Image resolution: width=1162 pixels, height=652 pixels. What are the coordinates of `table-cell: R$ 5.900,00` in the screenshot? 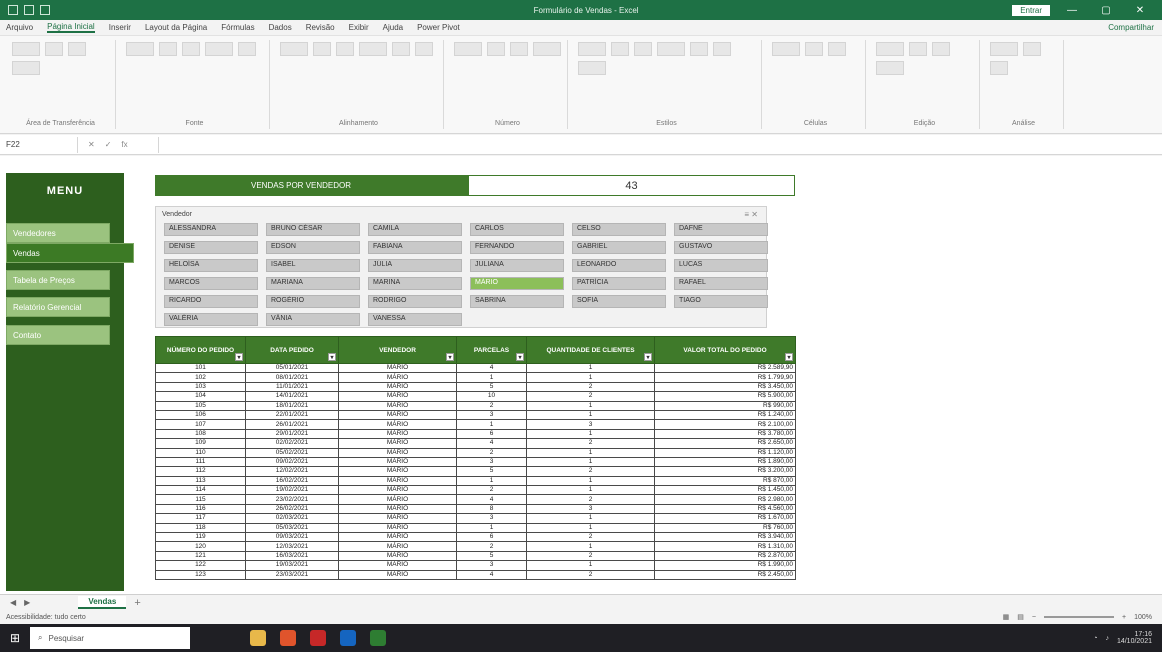 It's located at (725, 396).